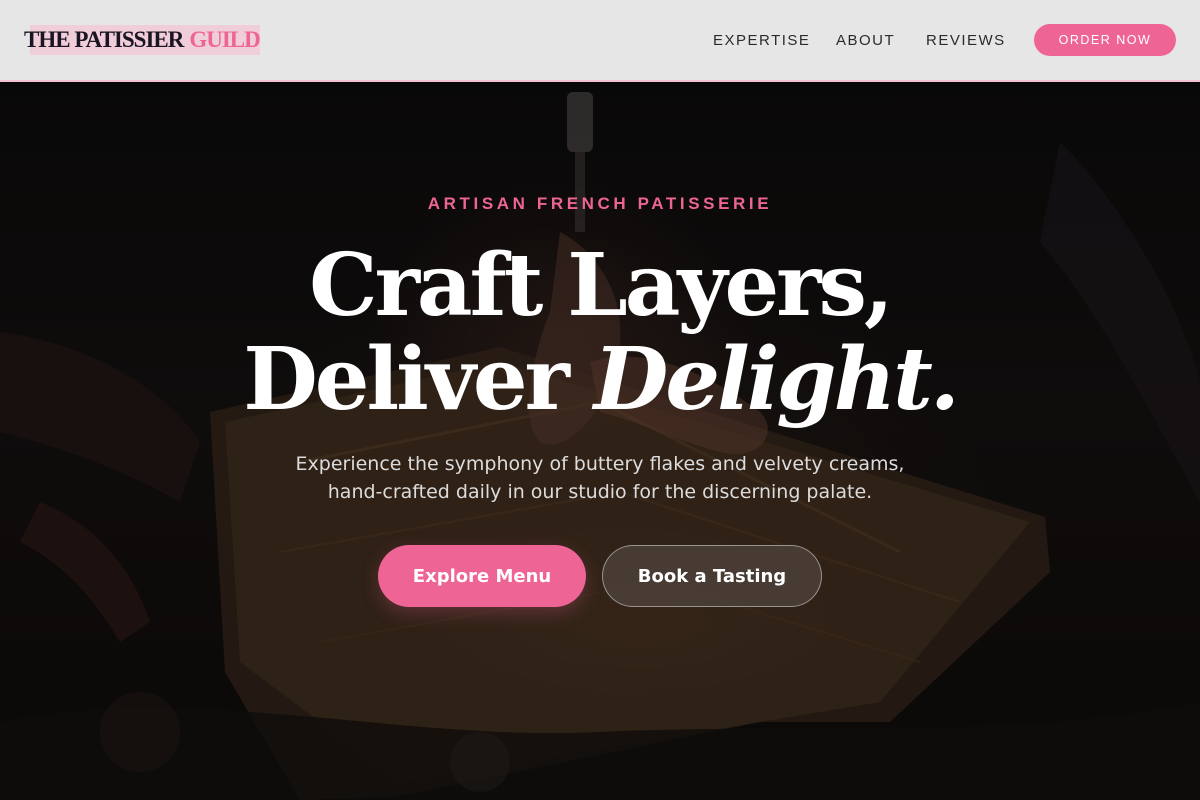 The width and height of the screenshot is (1200, 800). I want to click on explore-menu-button: Explore Menu, so click(482, 576).